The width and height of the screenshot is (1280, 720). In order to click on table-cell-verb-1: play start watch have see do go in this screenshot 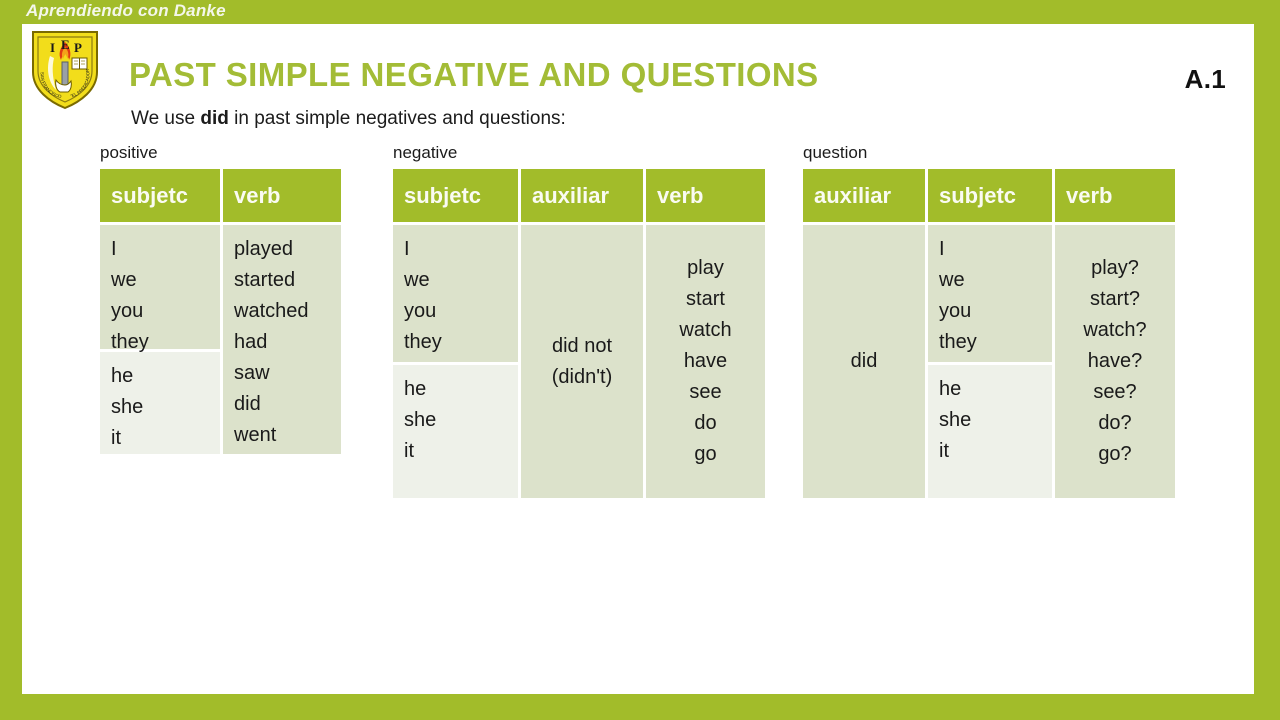, I will do `click(705, 361)`.